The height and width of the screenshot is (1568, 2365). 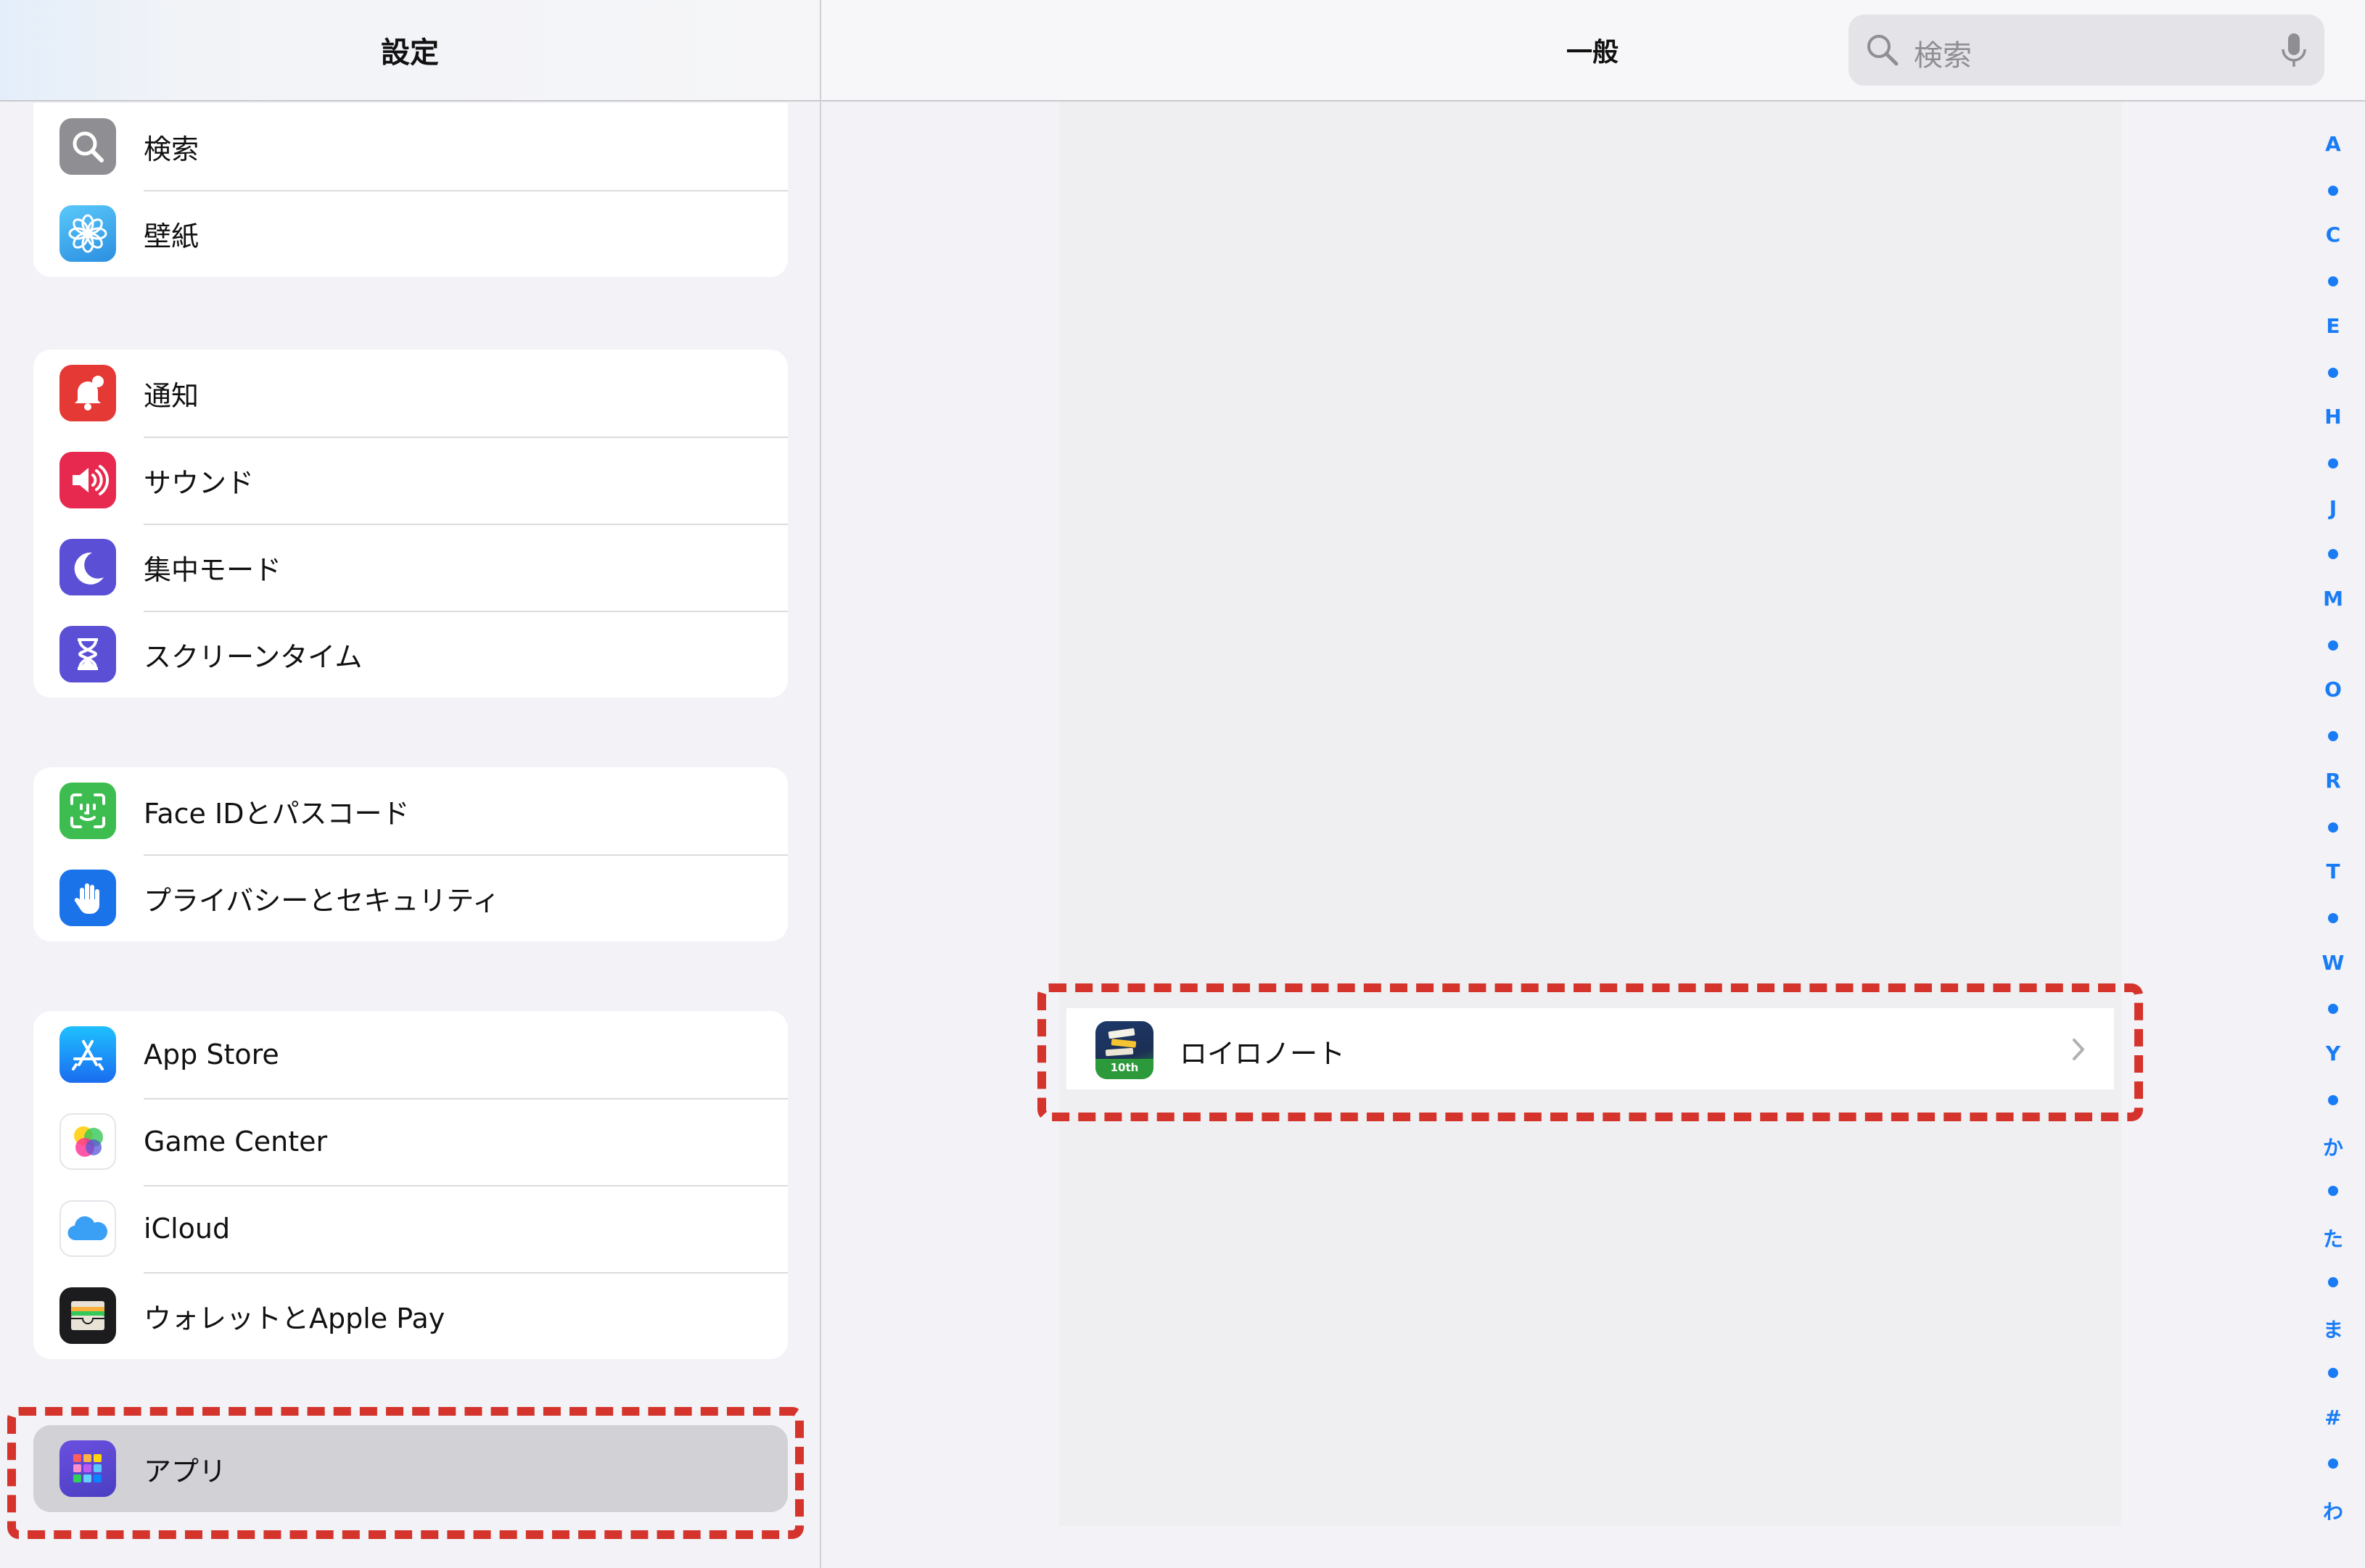 I want to click on game-center-icon, so click(x=88, y=1141).